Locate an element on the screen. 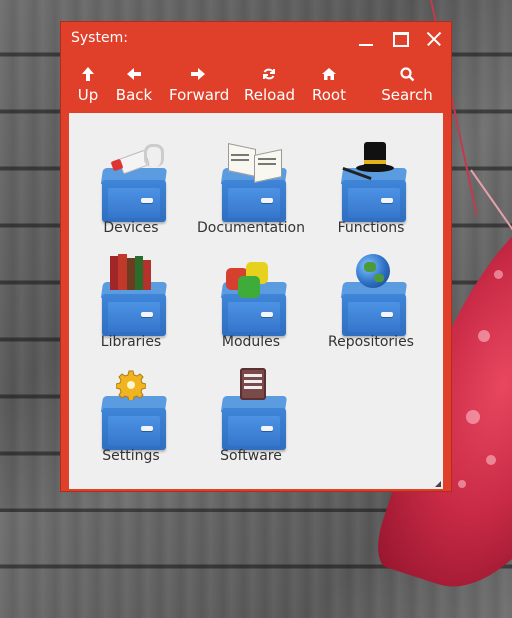 This screenshot has width=512, height=618. forward-label: Forward is located at coordinates (199, 95).